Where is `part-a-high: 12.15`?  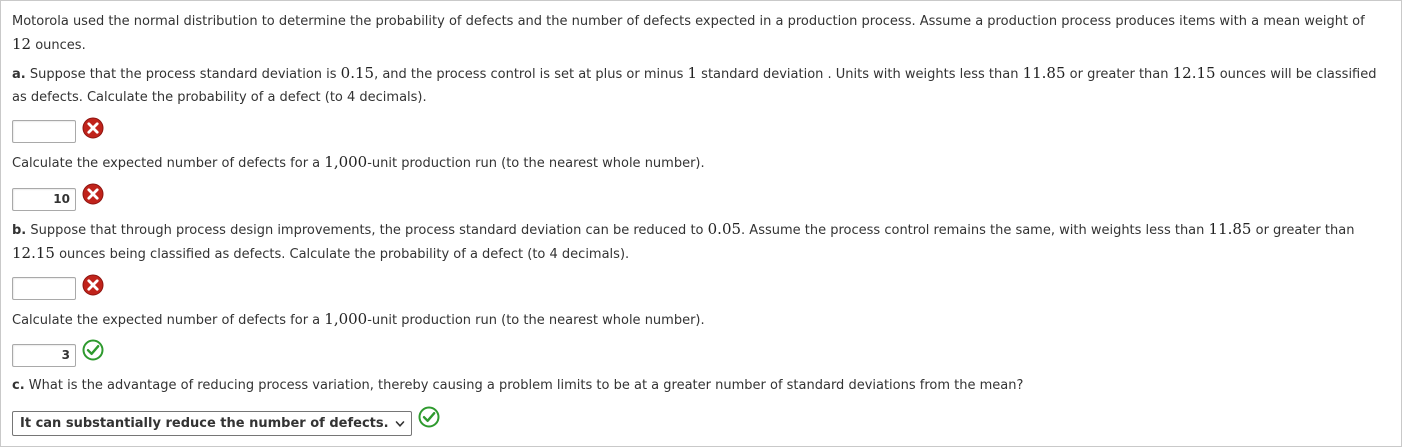 part-a-high: 12.15 is located at coordinates (1194, 73).